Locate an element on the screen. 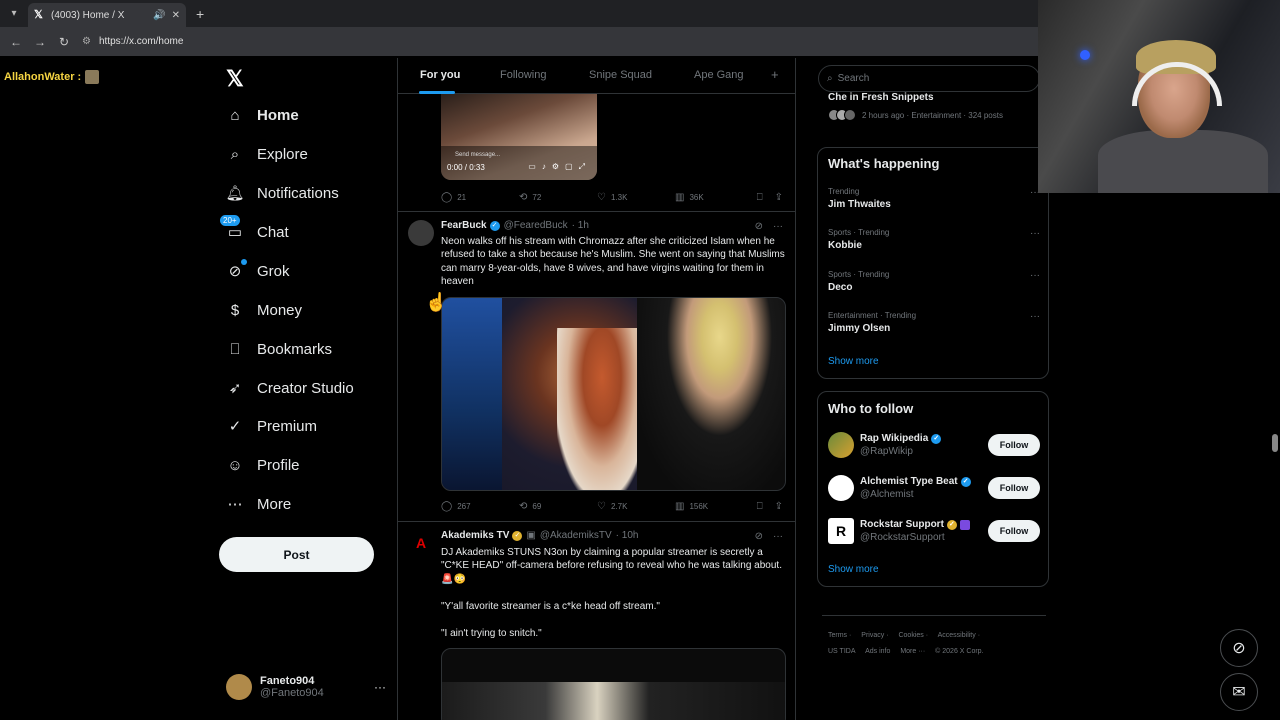 The image size is (1280, 720). sidebar-item-money: $ Money is located at coordinates (264, 310).